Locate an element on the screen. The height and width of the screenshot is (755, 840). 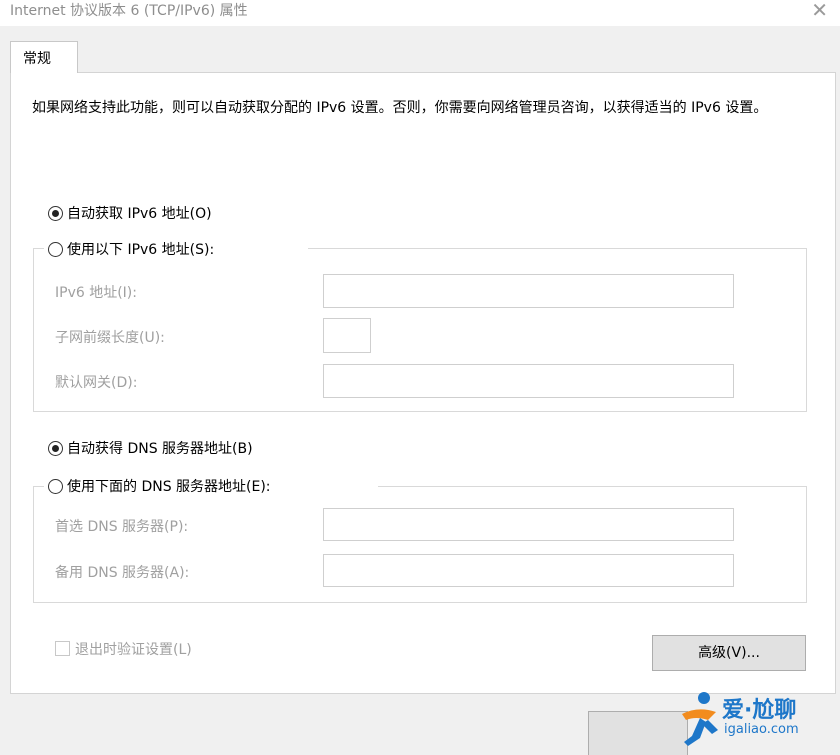
ipv6-address-field is located at coordinates (528, 291).